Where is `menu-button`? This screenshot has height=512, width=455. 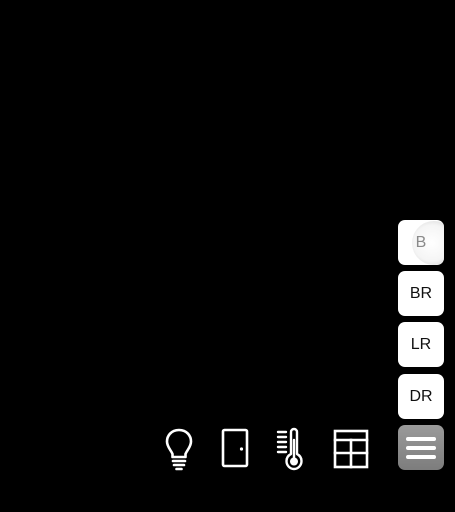
menu-button is located at coordinates (421, 447).